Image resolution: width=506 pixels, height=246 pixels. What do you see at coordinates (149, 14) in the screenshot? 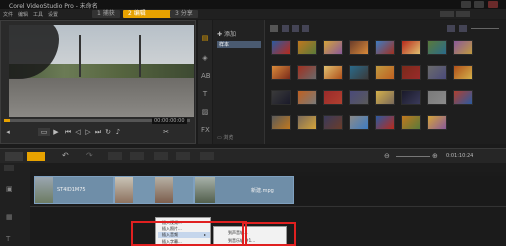
I see `tab-edit: 2 编辑` at bounding box center [149, 14].